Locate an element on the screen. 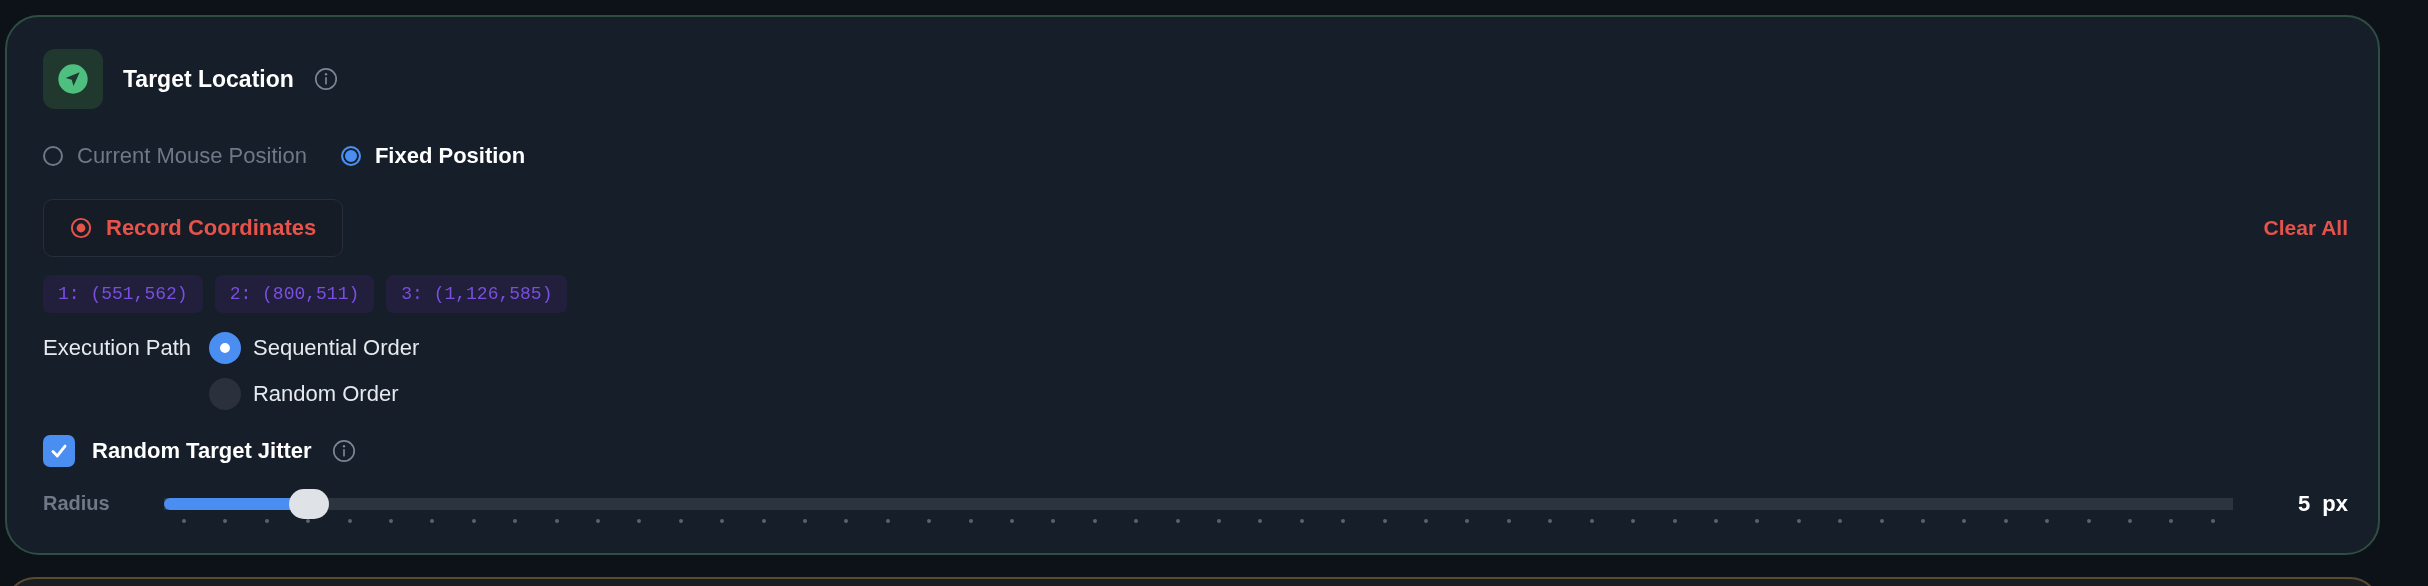 Image resolution: width=2428 pixels, height=586 pixels. coordinate-tag: 3: (1,126,585) is located at coordinates (477, 294).